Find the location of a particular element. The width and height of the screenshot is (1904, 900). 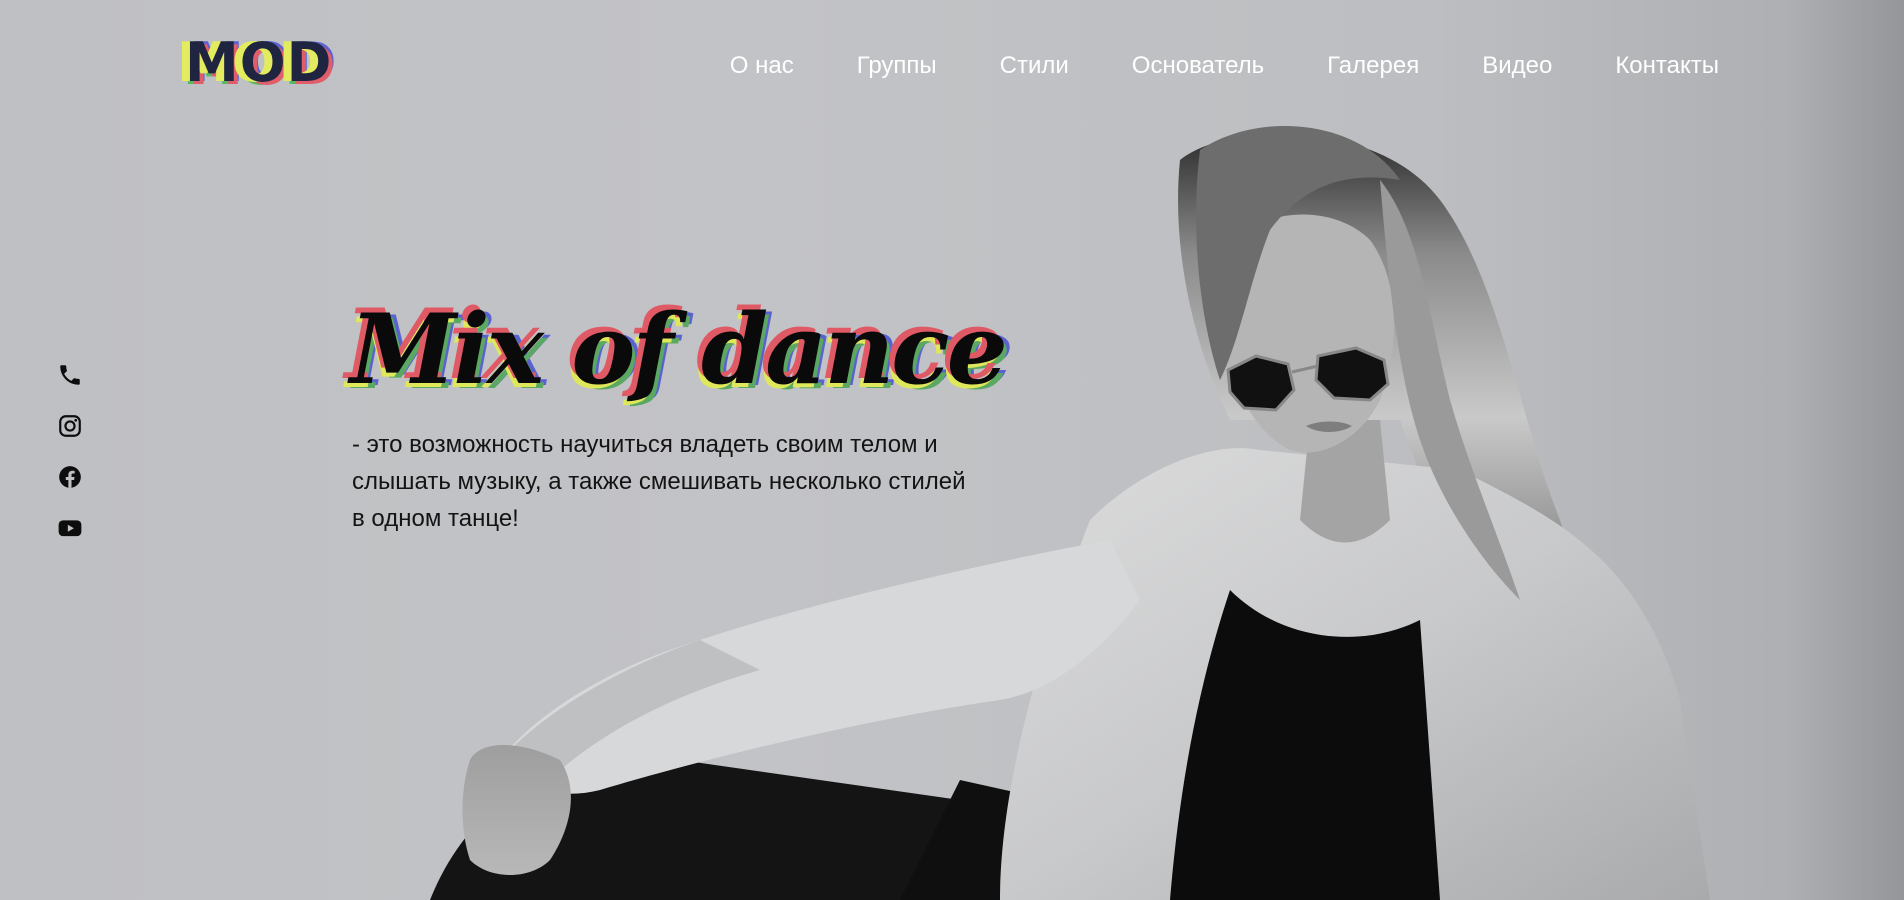

youtube-icon is located at coordinates (70, 528).